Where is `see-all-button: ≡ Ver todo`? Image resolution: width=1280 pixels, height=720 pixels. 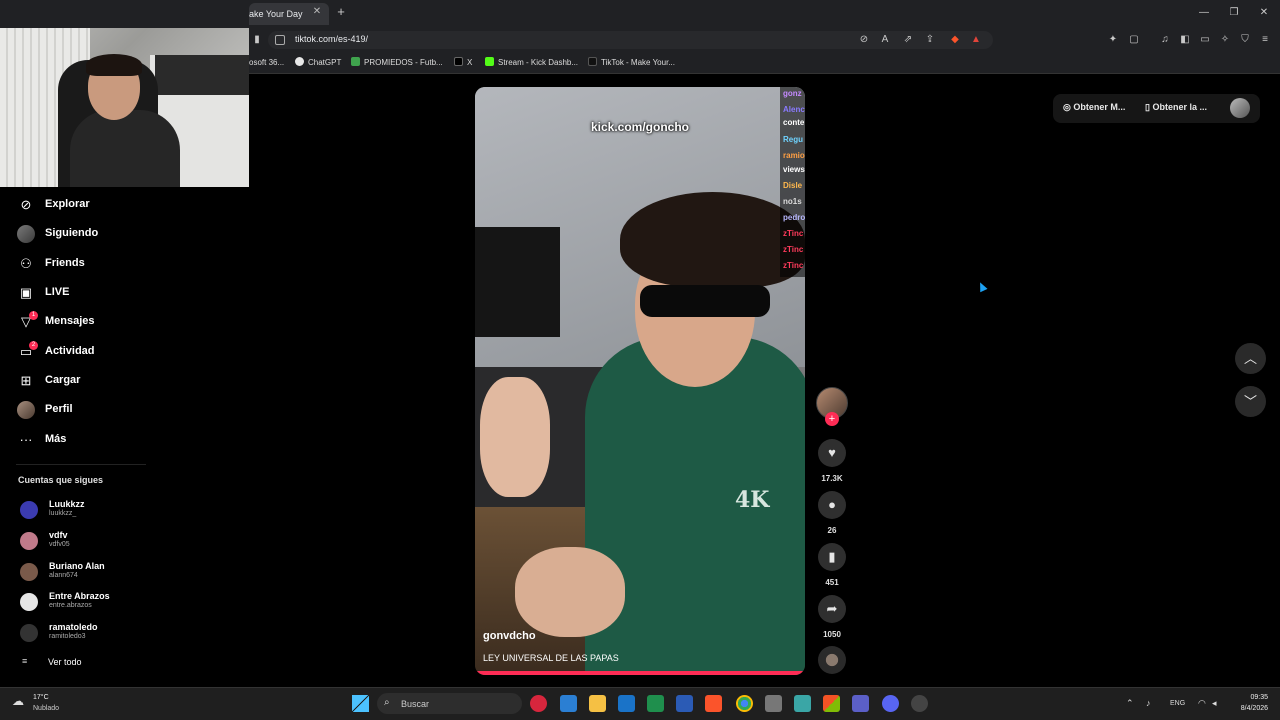
see-all-button: ≡ Ver todo is located at coordinates (78, 663).